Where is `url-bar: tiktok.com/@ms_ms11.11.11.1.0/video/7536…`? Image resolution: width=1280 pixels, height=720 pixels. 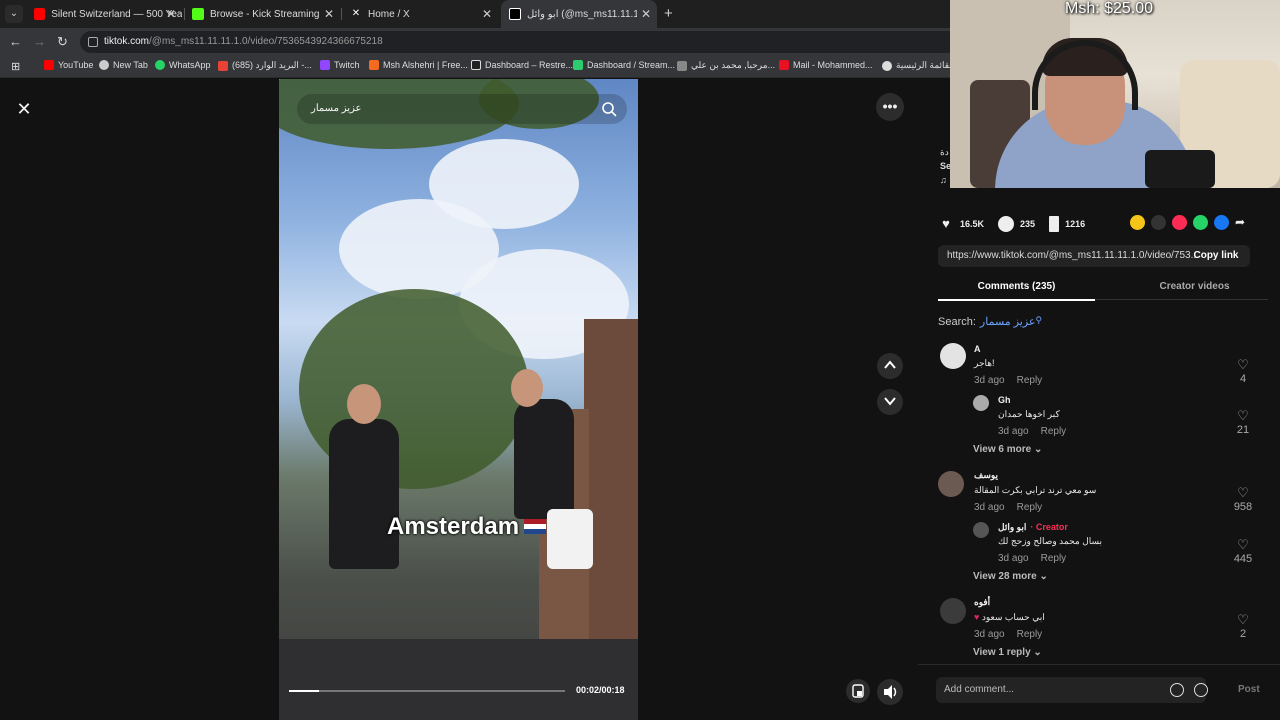 url-bar: tiktok.com/@ms_ms11.11.11.1.0/video/7536… is located at coordinates (520, 42).